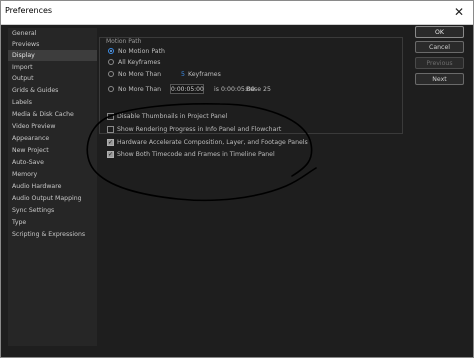 This screenshot has width=474, height=358. What do you see at coordinates (52, 138) in the screenshot?
I see `sidebar-item-appearance: Appearance` at bounding box center [52, 138].